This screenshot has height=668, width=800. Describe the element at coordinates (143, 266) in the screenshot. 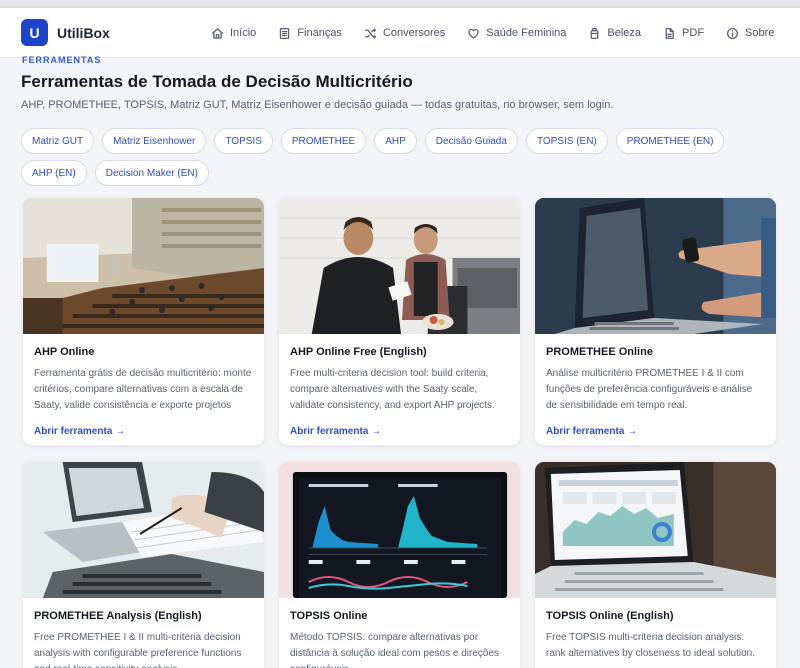

I see `card-image-lecture-hall` at that location.